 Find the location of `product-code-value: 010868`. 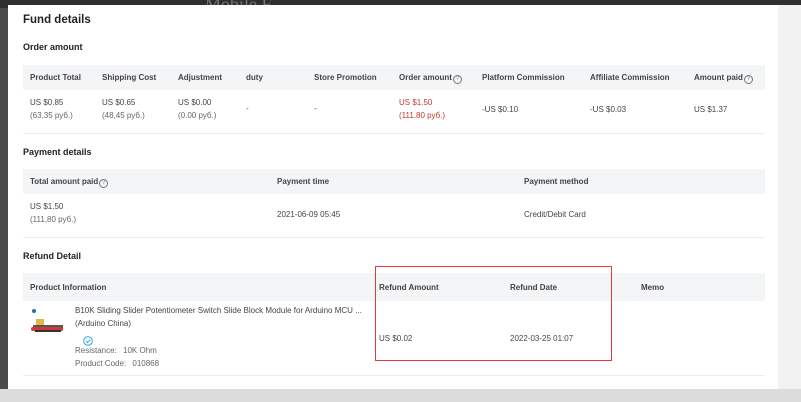

product-code-value: 010868 is located at coordinates (146, 363).